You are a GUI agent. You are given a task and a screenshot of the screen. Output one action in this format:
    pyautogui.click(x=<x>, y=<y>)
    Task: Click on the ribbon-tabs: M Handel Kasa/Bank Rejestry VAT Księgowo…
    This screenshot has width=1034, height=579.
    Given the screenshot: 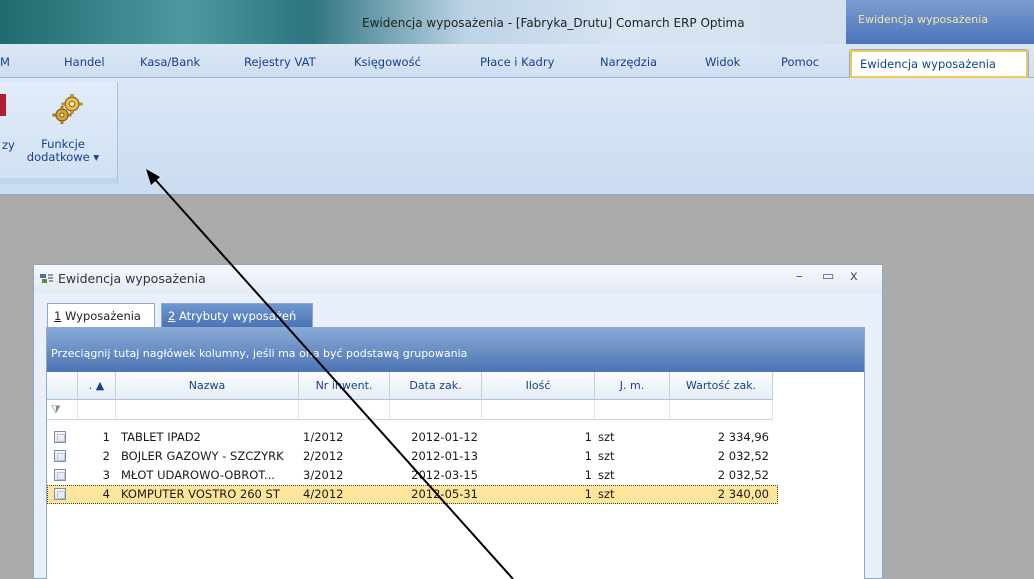 What is the action you would take?
    pyautogui.click(x=517, y=61)
    